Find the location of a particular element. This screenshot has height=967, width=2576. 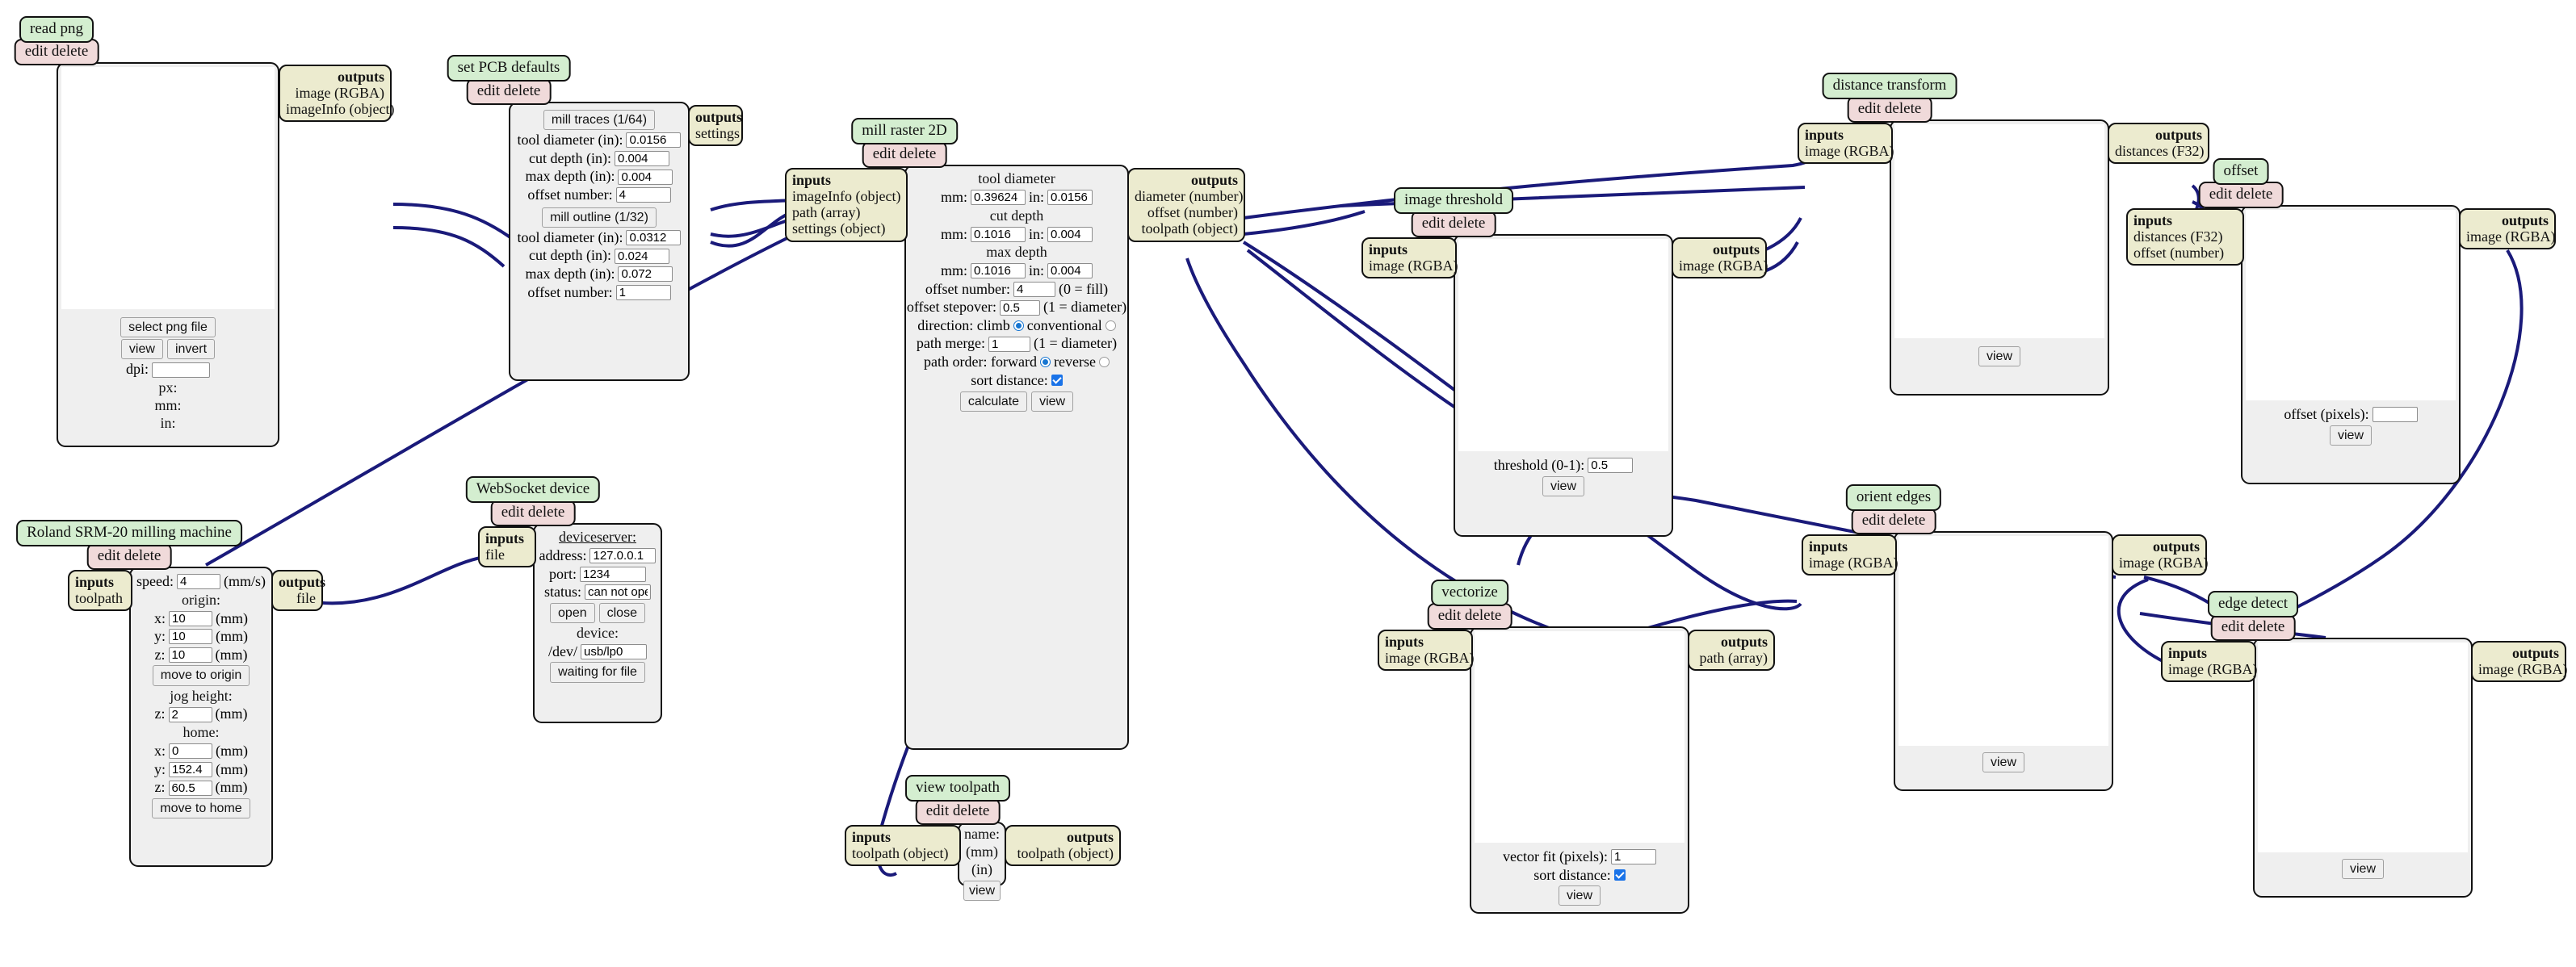

inputs-tab-distance-transform: inputs image (RGBA) is located at coordinates (1846, 144).